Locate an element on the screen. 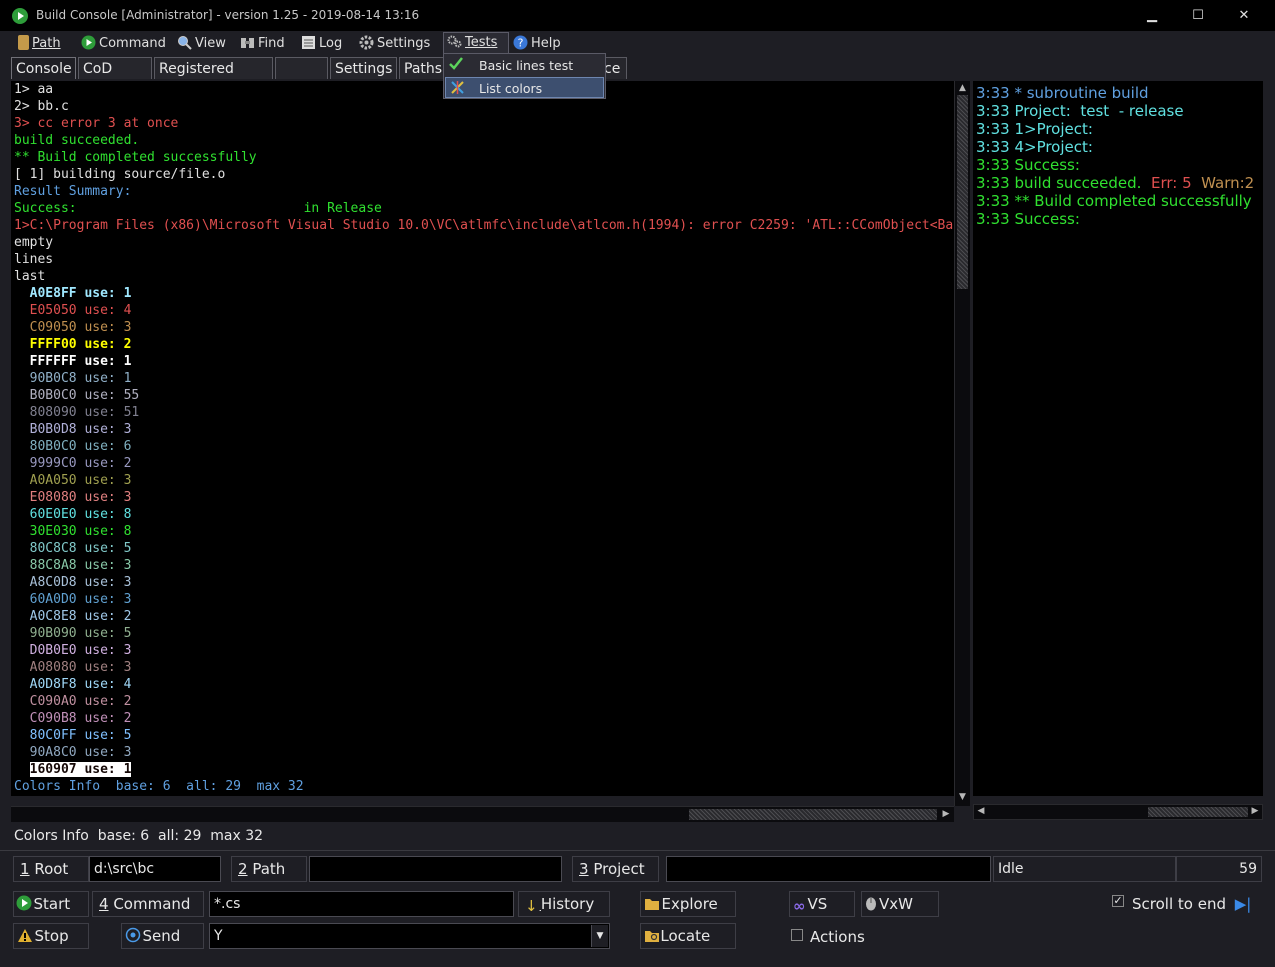 This screenshot has height=967, width=1275. tab-paths: Paths is located at coordinates (423, 68).